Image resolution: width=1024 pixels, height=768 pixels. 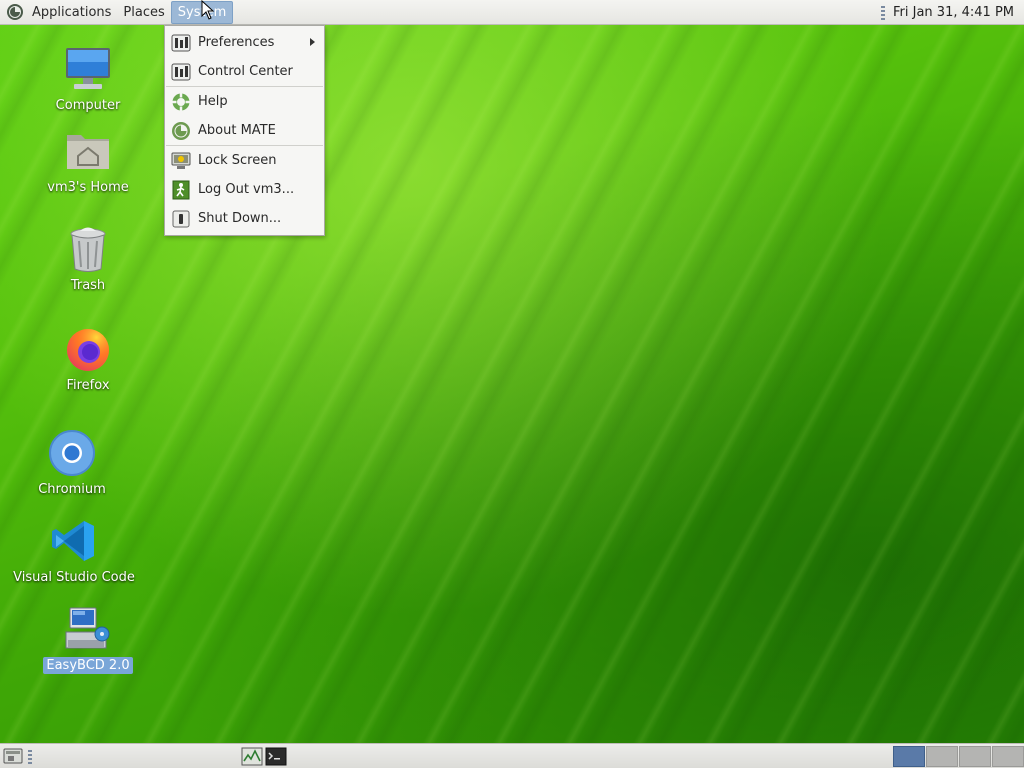 I want to click on shutdown-icon, so click(x=181, y=219).